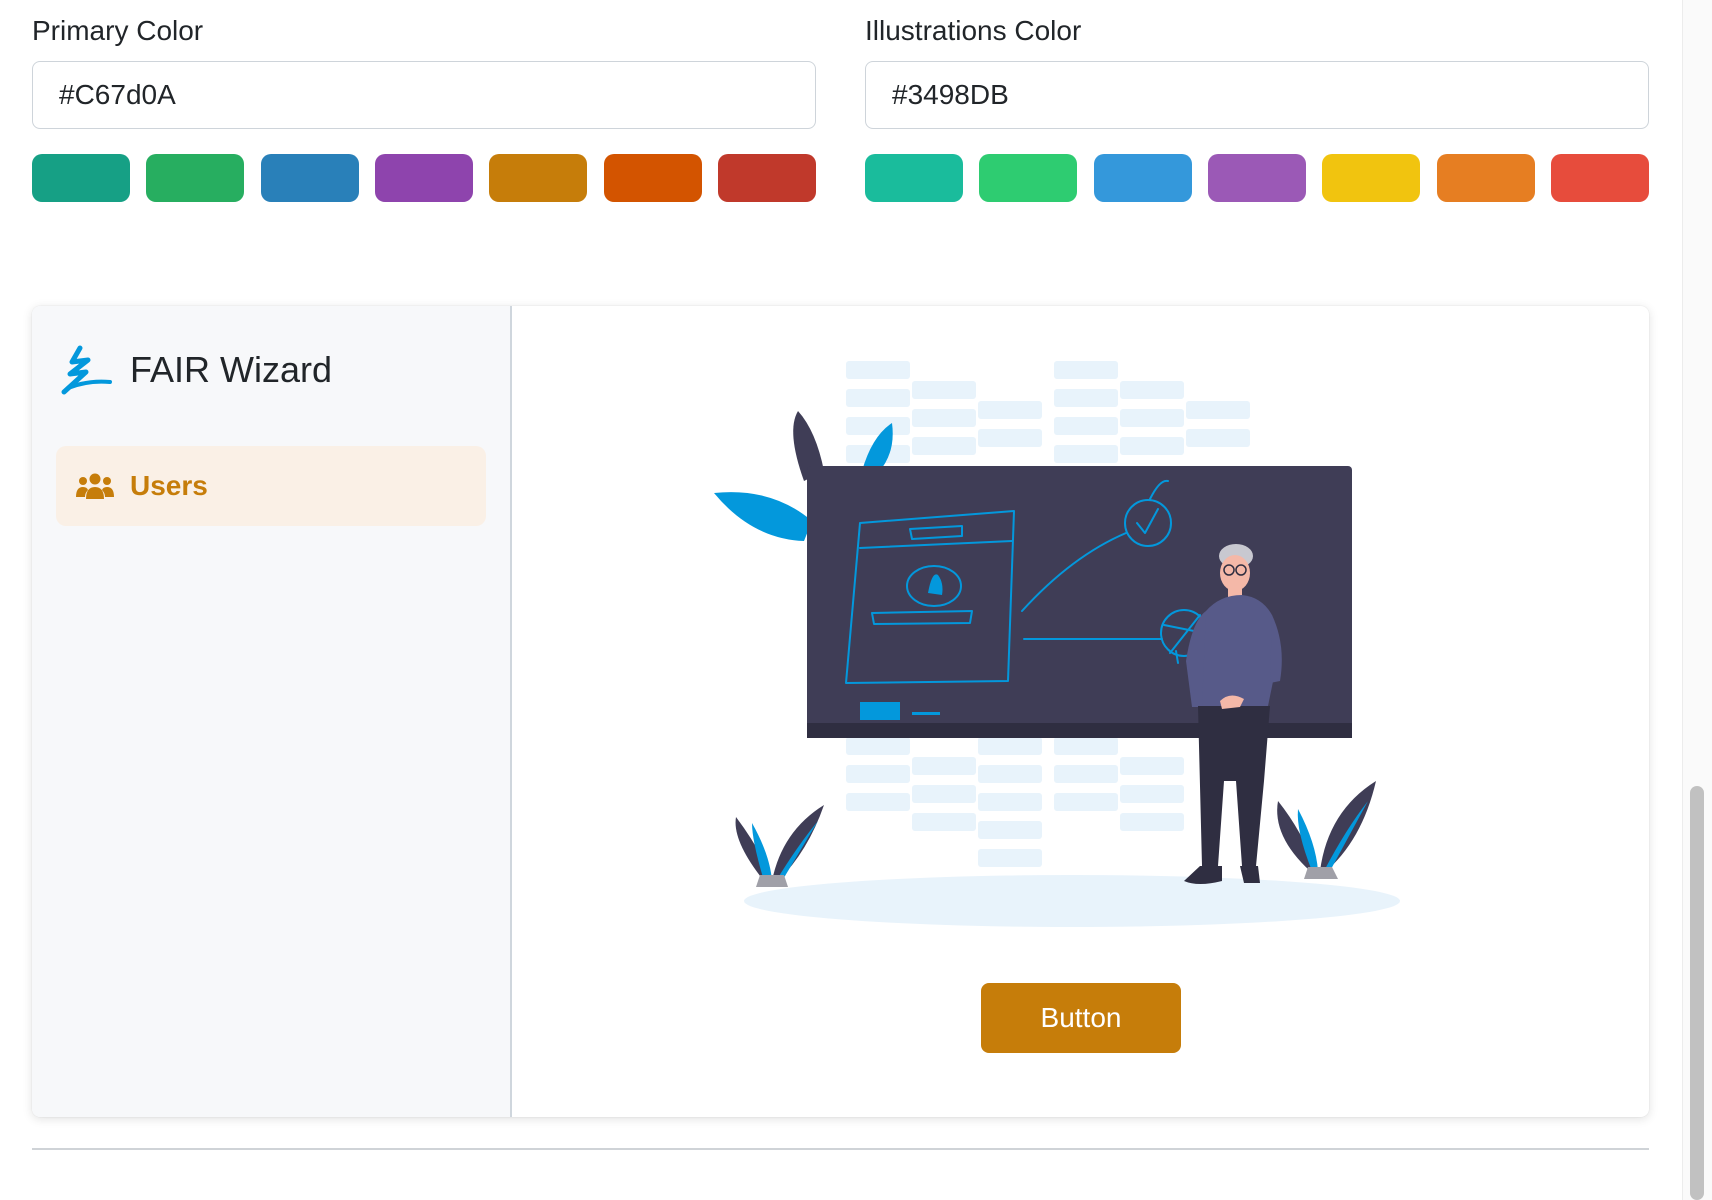  What do you see at coordinates (95, 486) in the screenshot?
I see `users-icon` at bounding box center [95, 486].